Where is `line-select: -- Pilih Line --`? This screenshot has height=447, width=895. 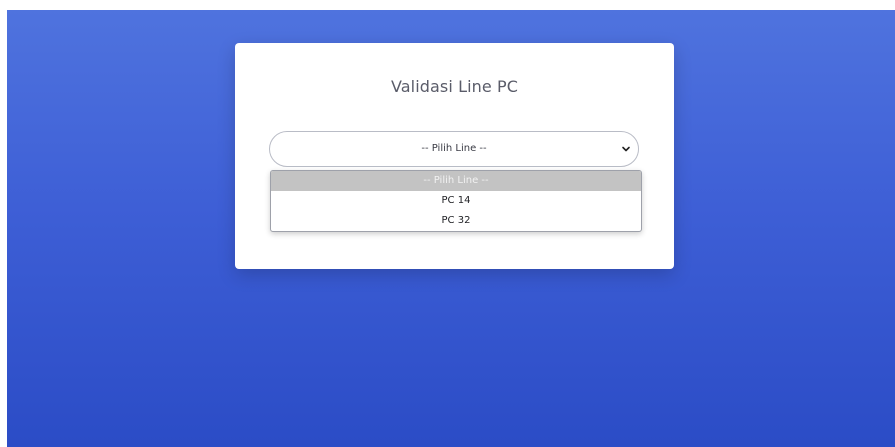 line-select: -- Pilih Line -- is located at coordinates (454, 149).